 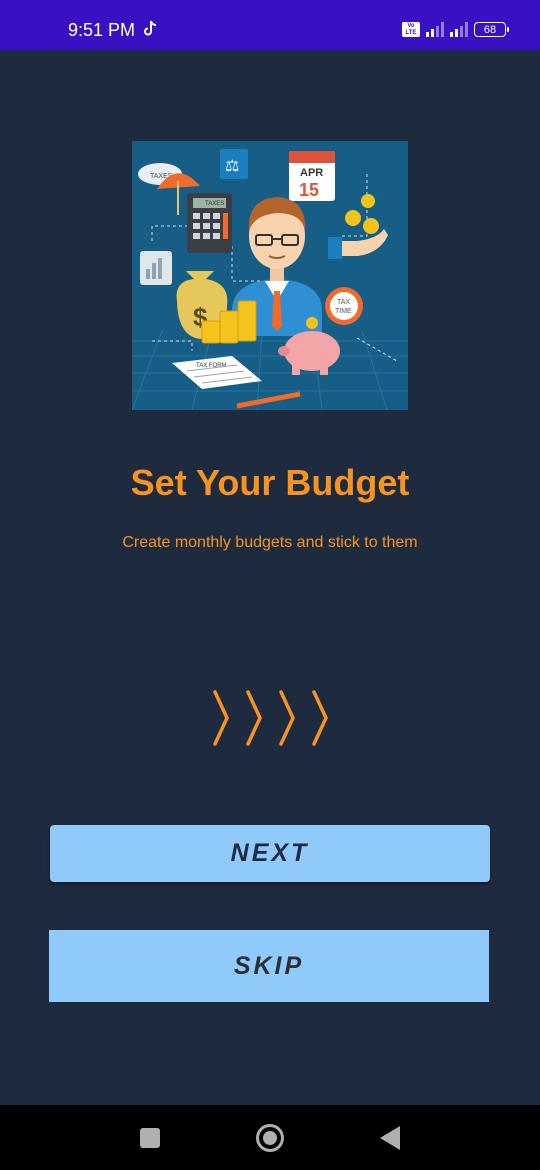 I want to click on status-indicators: Vo LTE 68, so click(x=455, y=29).